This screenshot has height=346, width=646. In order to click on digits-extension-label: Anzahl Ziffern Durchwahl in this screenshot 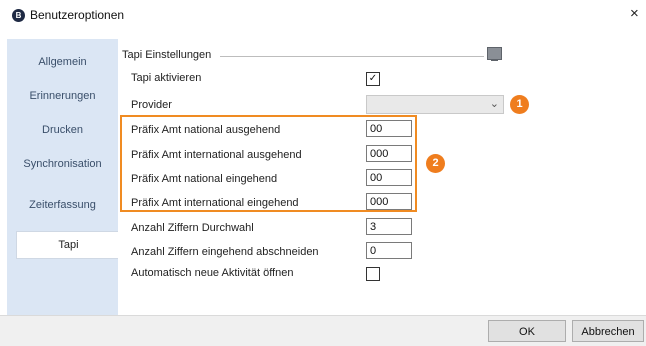, I will do `click(192, 228)`.